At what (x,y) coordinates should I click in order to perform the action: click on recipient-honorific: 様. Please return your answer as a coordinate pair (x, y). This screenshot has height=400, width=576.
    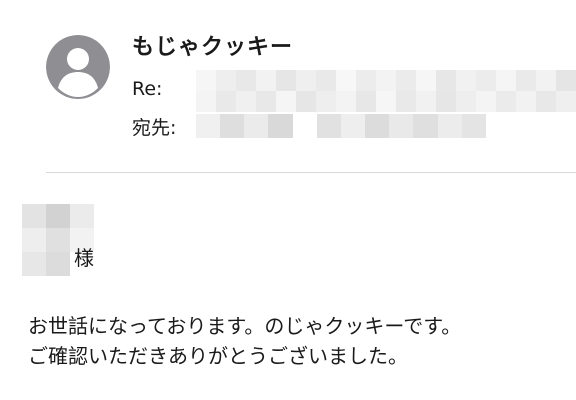
    Looking at the image, I should click on (84, 258).